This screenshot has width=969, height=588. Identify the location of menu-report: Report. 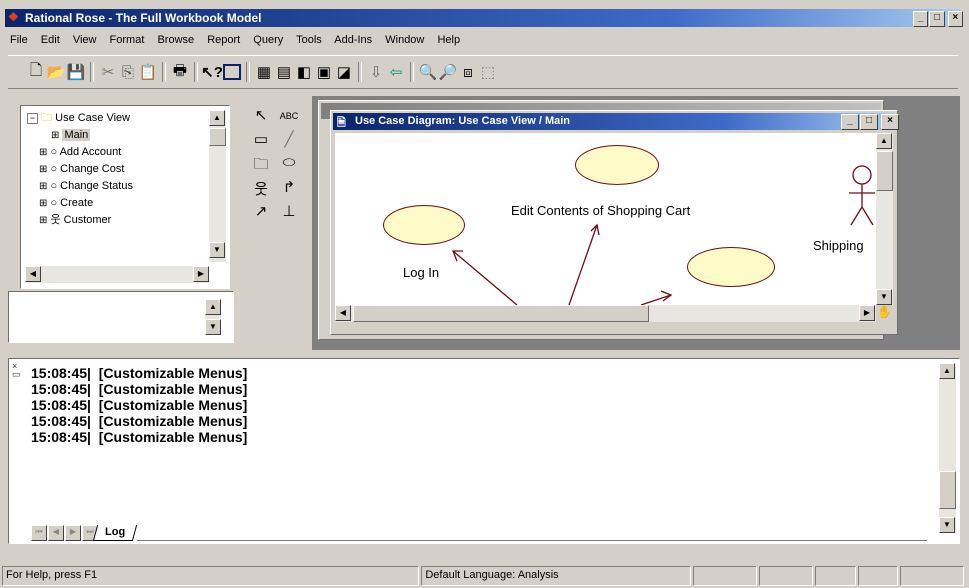
(223, 40).